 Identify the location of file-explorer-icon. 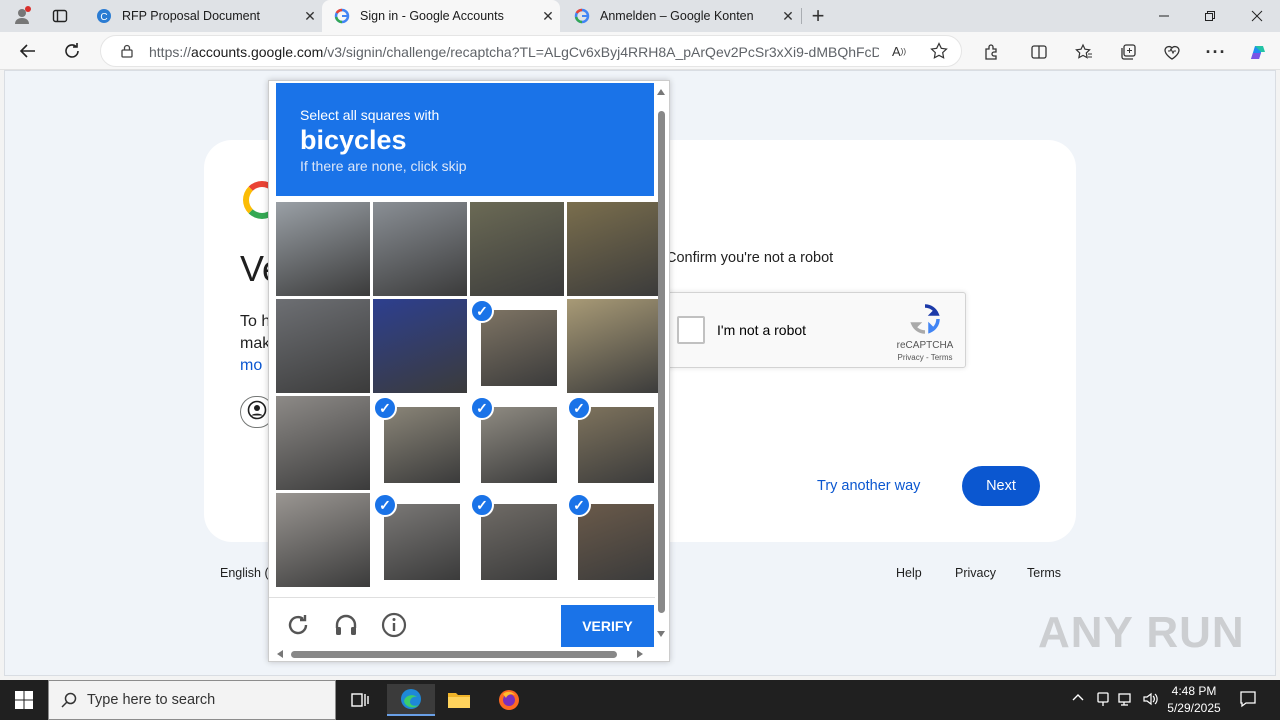
(459, 700).